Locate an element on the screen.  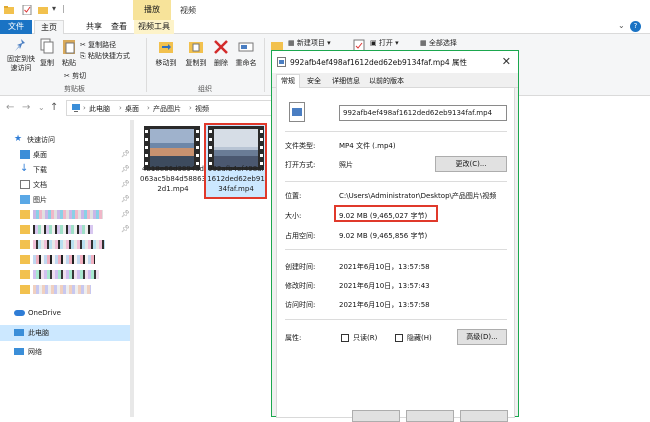
delete-button: 删除 is located at coordinates (221, 53).